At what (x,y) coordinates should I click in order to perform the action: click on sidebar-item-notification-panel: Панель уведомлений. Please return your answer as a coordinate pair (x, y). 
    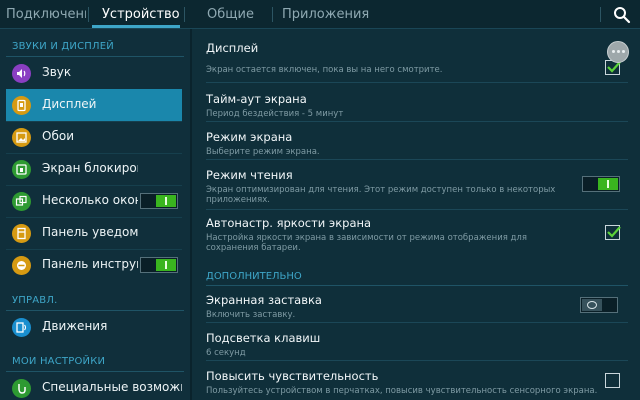
    Looking at the image, I should click on (94, 233).